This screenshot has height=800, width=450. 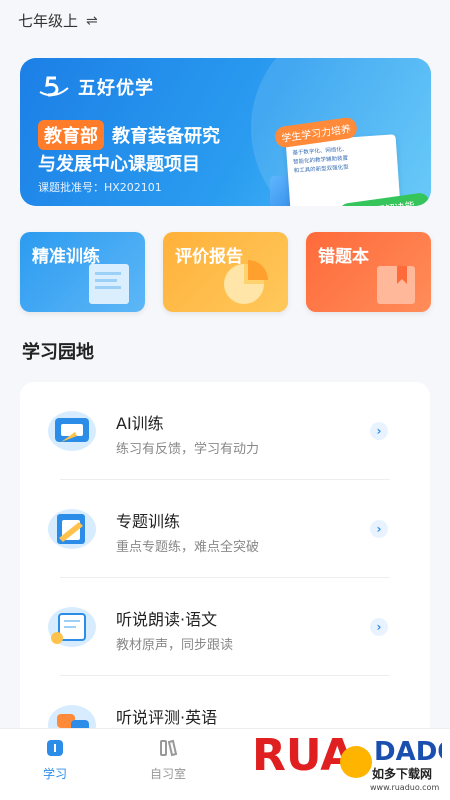 What do you see at coordinates (246, 282) in the screenshot?
I see `pie-chart-icon` at bounding box center [246, 282].